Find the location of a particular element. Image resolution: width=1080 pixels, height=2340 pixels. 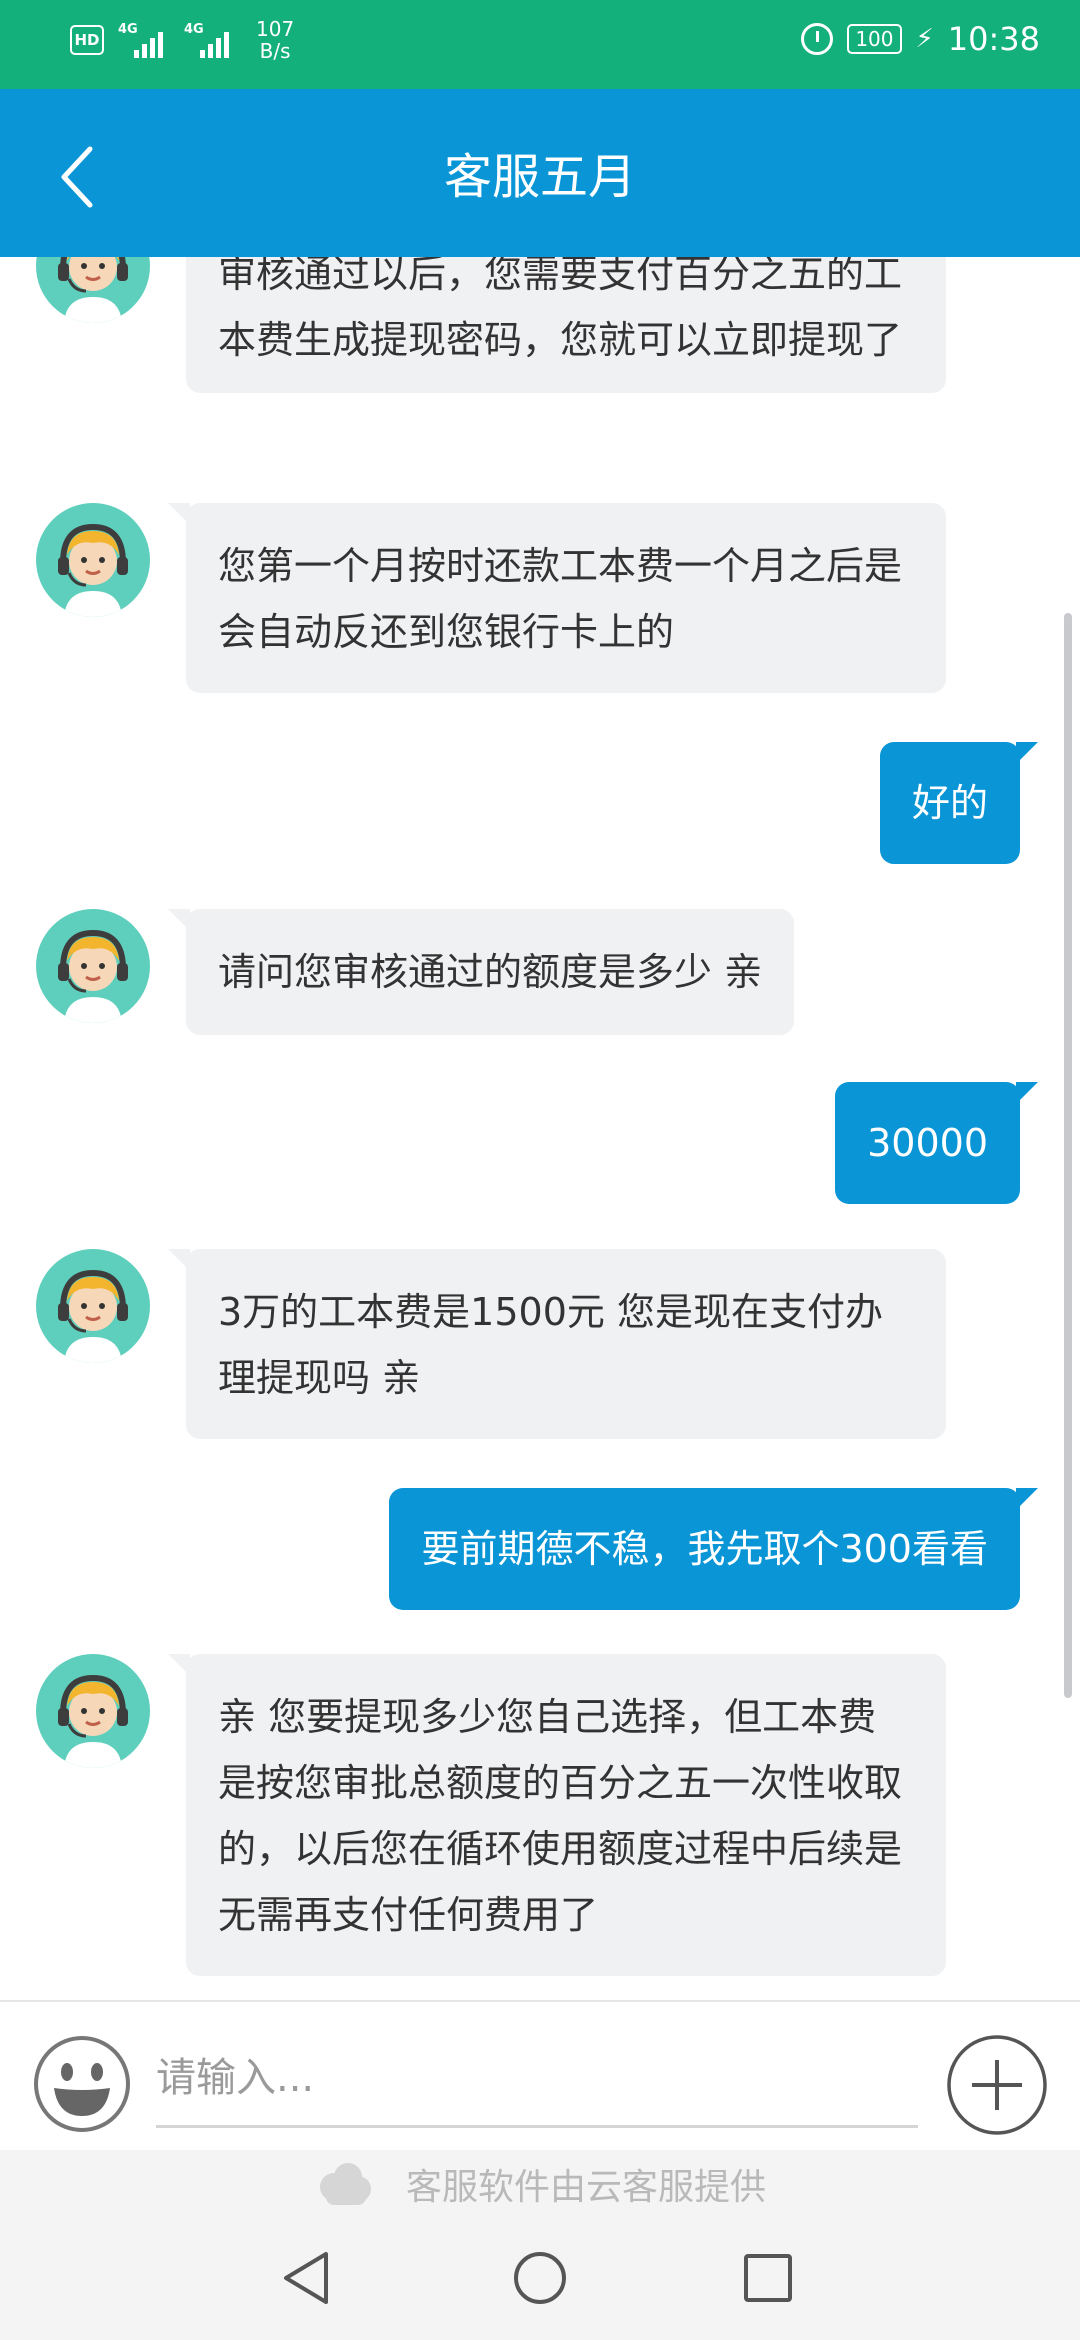

nav-recent-button is located at coordinates (768, 2278).